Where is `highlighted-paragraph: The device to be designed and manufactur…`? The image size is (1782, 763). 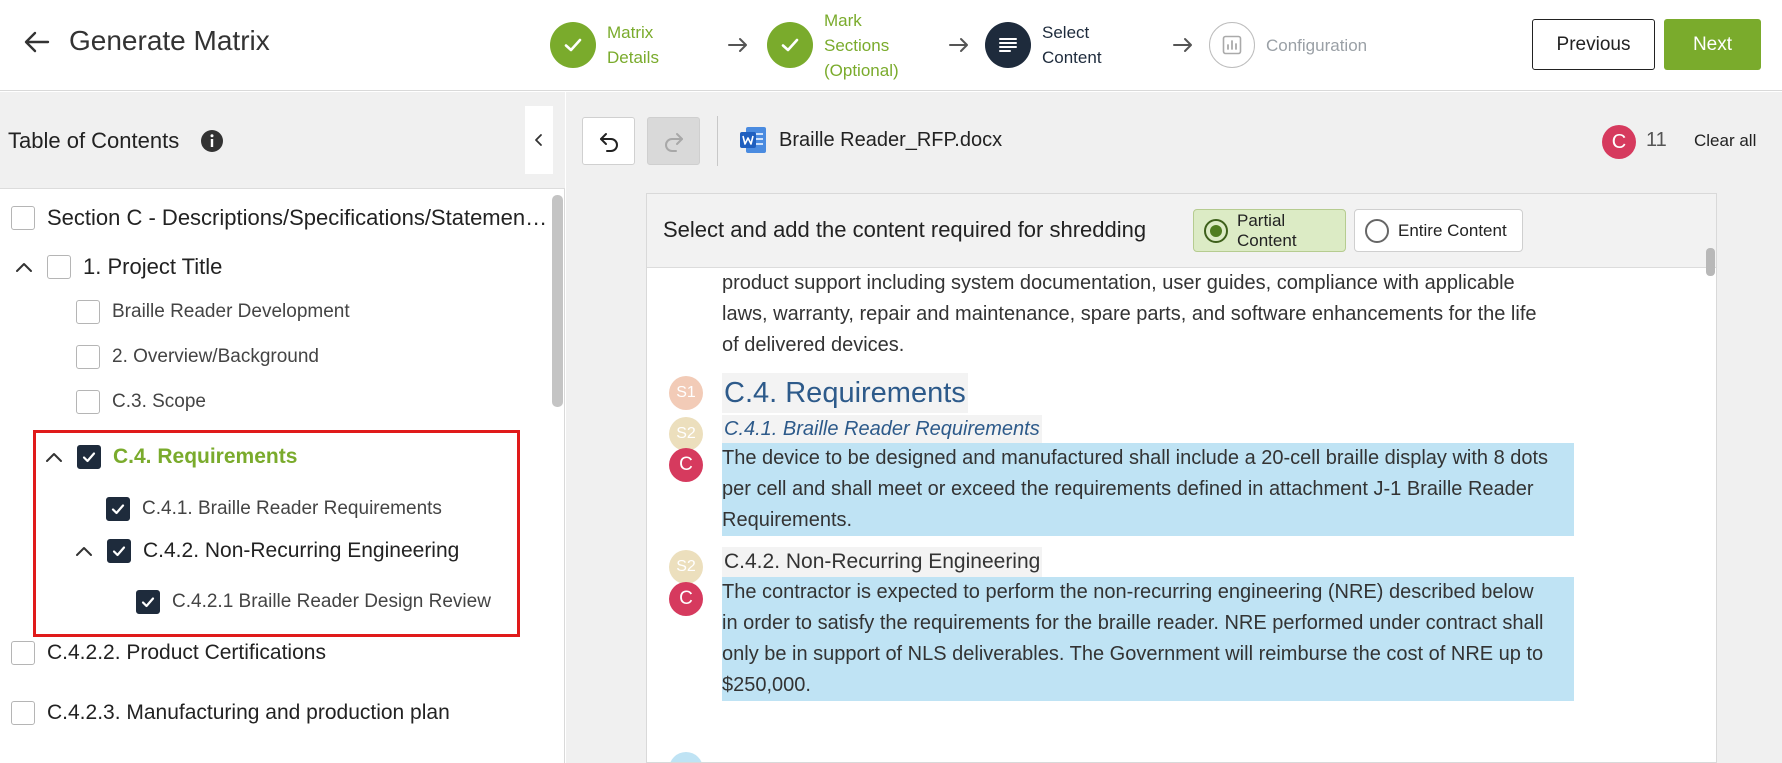
highlighted-paragraph: The device to be designed and manufactur… is located at coordinates (1148, 489).